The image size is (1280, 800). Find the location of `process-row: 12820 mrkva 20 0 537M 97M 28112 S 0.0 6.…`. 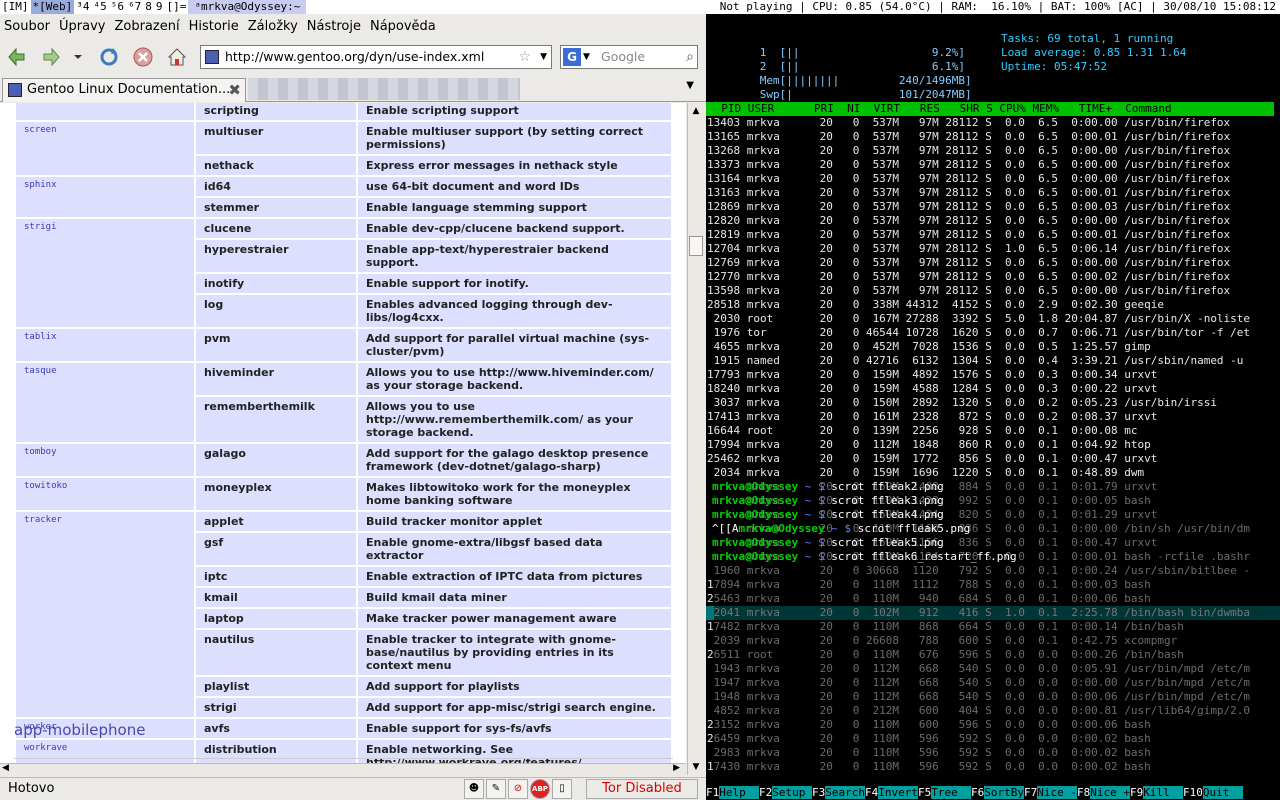

process-row: 12820 mrkva 20 0 537M 97M 28112 S 0.0 6.… is located at coordinates (993, 221).